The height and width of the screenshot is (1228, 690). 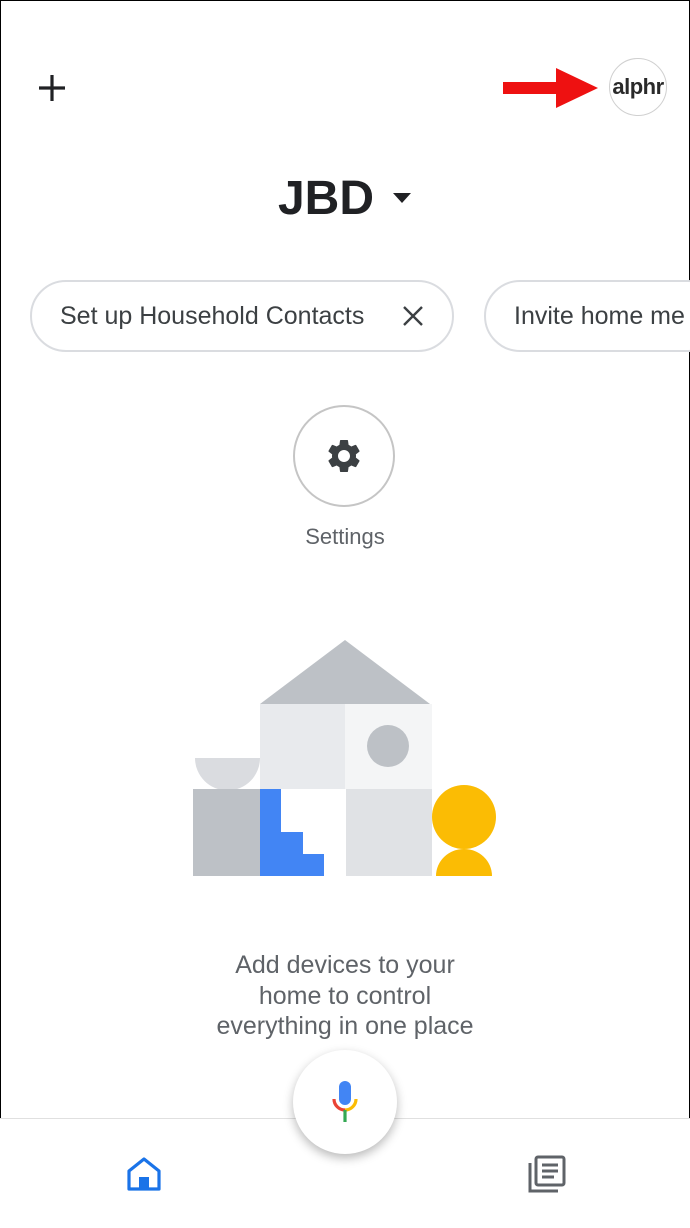 What do you see at coordinates (550, 88) in the screenshot?
I see `annotation-arrow` at bounding box center [550, 88].